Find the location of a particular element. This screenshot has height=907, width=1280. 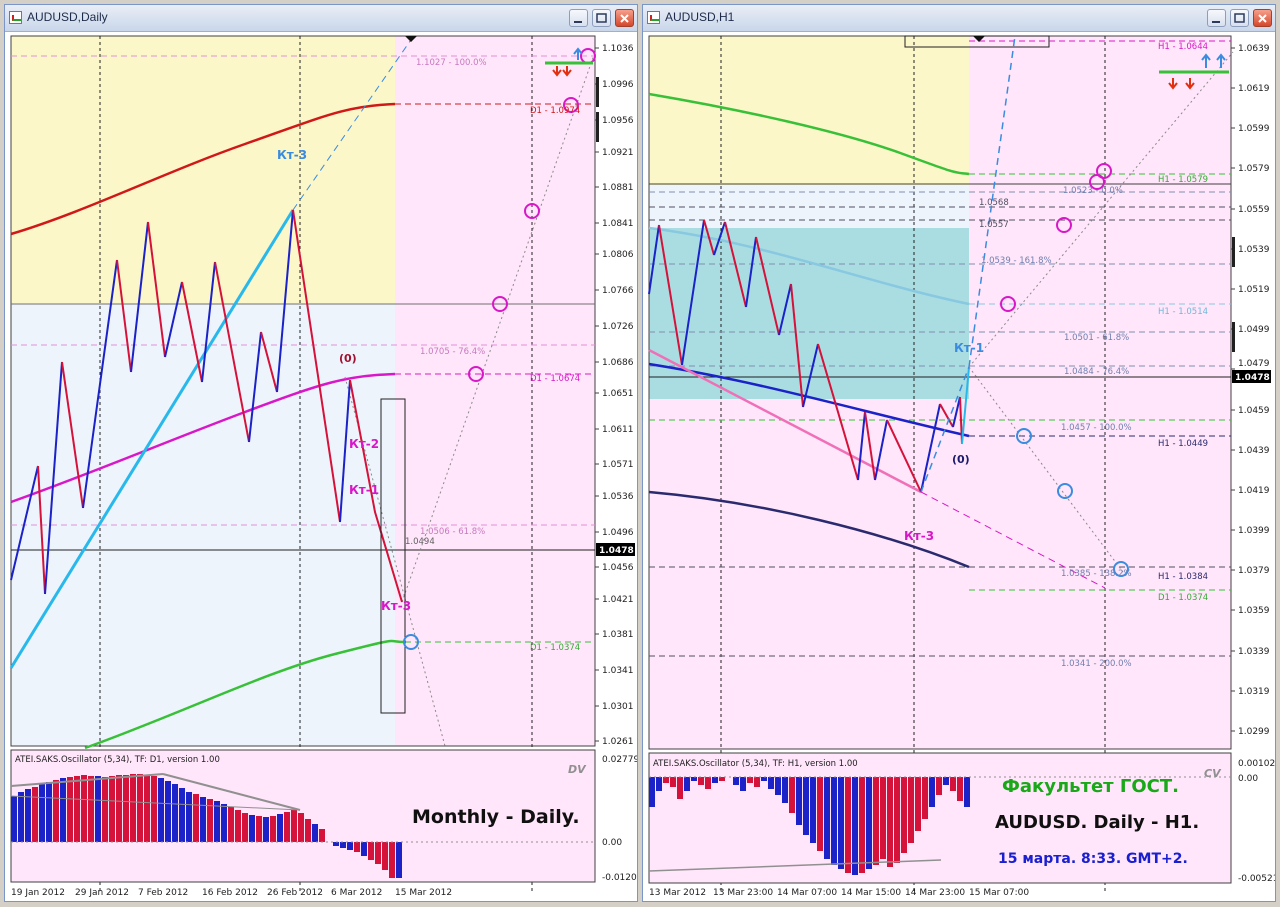

date-label: 14 Mar 23:00 is located at coordinates (935, 893).